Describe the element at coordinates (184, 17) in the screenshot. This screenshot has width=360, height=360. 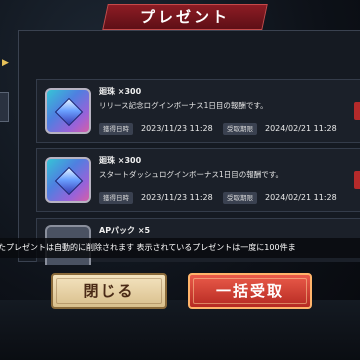
I see `page-title: プレゼント` at that location.